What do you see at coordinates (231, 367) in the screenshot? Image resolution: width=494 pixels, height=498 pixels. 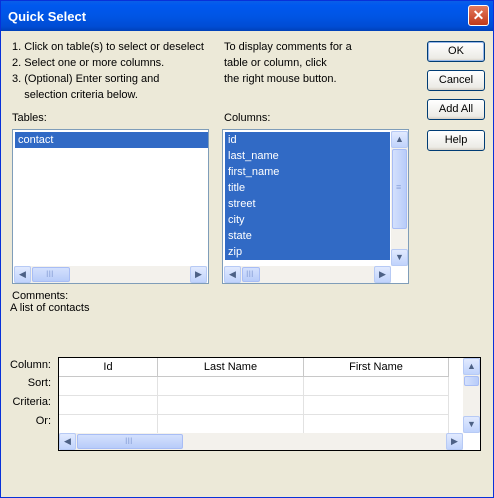 I see `grid-header-last-name: Last Name` at bounding box center [231, 367].